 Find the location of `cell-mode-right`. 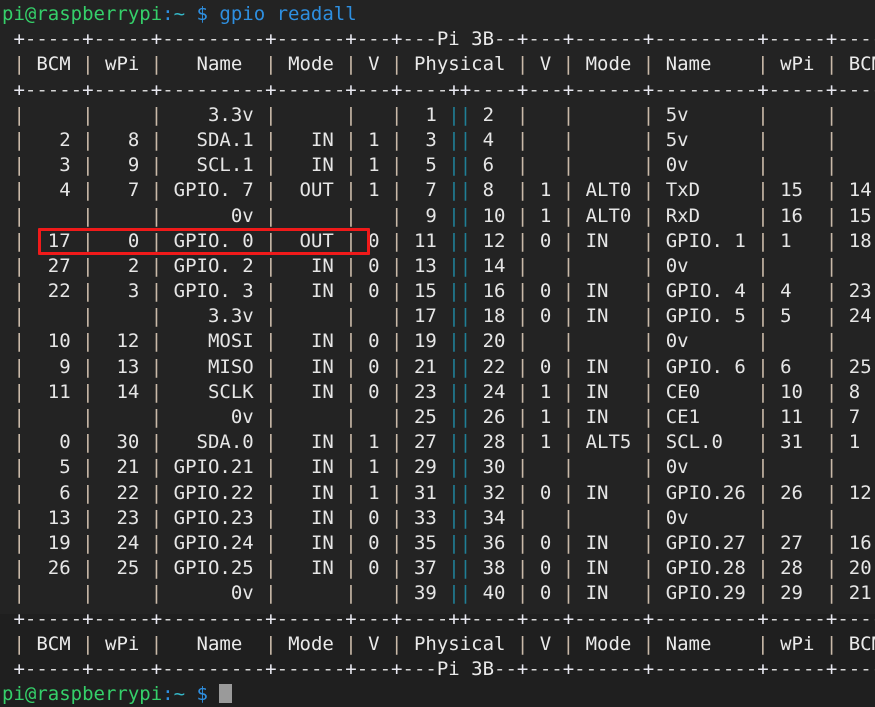

cell-mode-right is located at coordinates (608, 115).